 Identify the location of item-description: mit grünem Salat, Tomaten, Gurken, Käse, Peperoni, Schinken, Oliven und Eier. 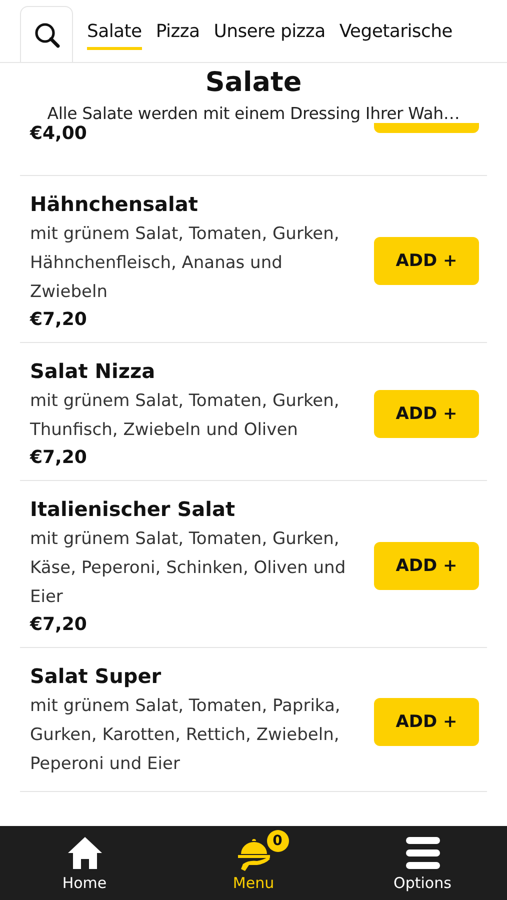
(188, 568).